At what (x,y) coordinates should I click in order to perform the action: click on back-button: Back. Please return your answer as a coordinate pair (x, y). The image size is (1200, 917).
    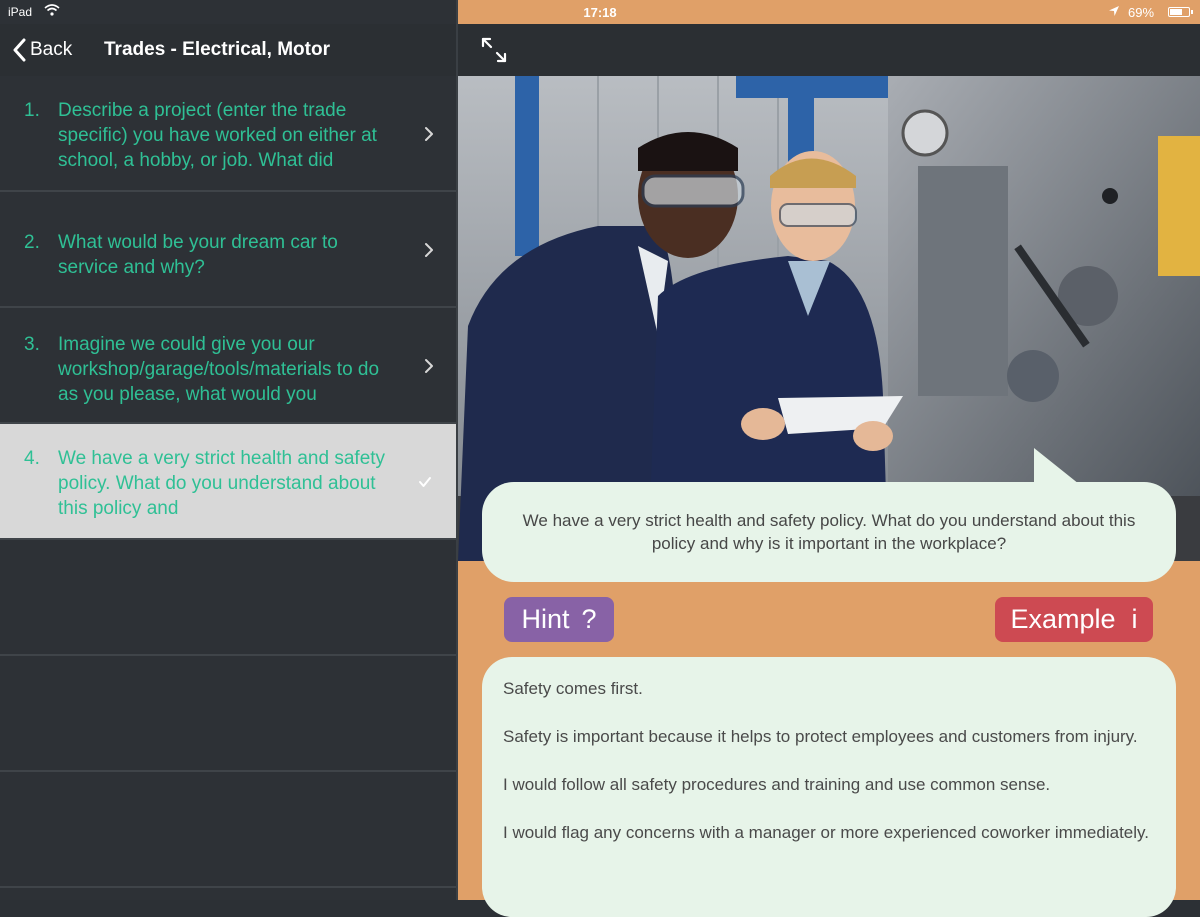
    Looking at the image, I should click on (42, 50).